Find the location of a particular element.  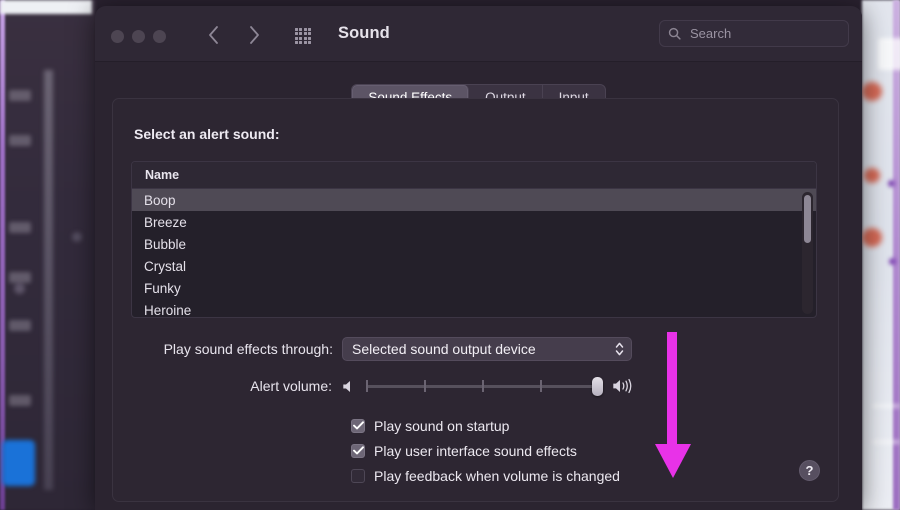

table-row: Crystal is located at coordinates (474, 266).